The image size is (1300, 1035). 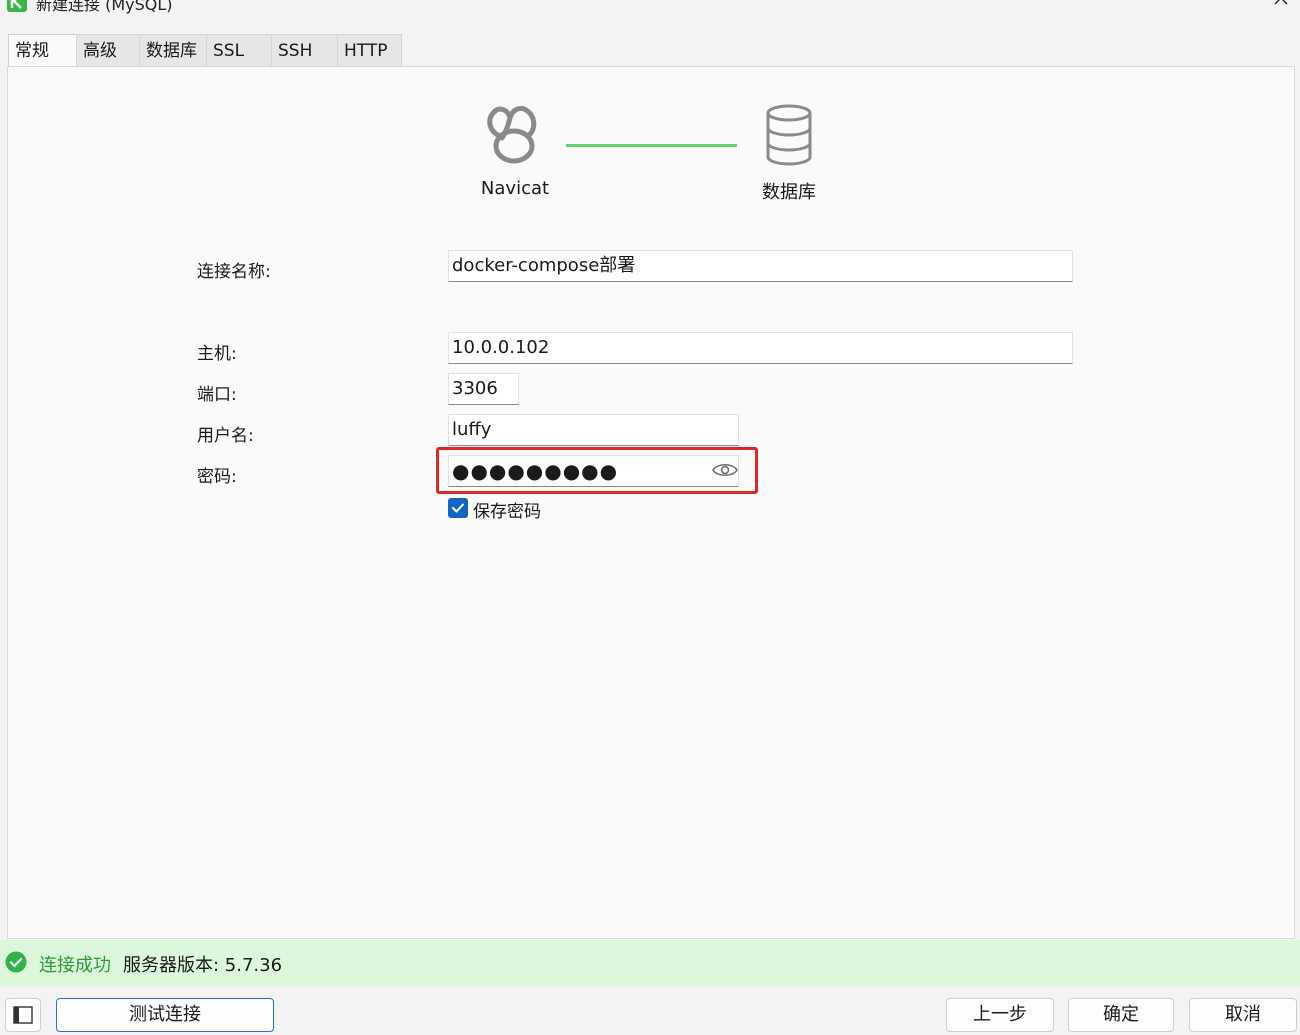 What do you see at coordinates (173, 50) in the screenshot?
I see `tab-database: 数据库` at bounding box center [173, 50].